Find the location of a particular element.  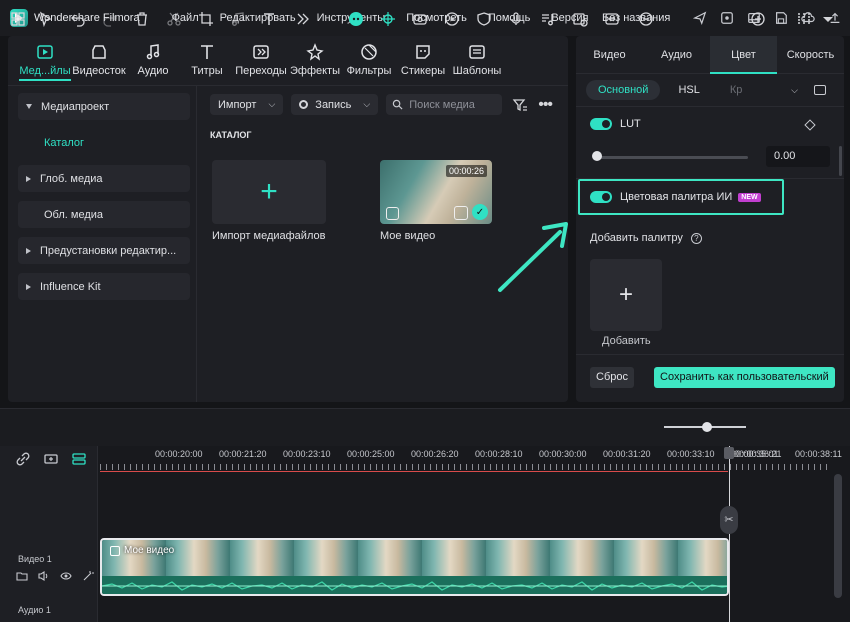

fit-width-icon is located at coordinates (612, 19).